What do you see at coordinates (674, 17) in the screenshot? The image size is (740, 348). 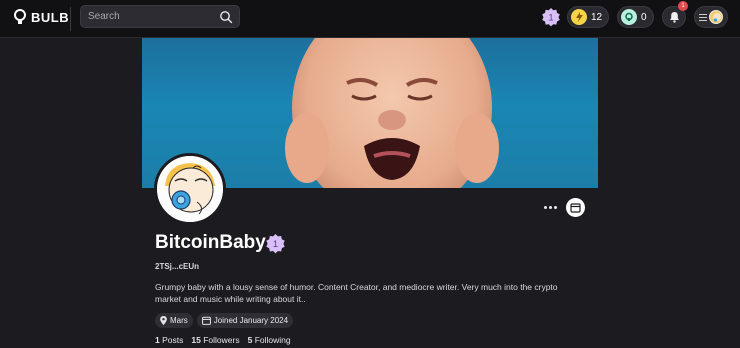 I see `bell-icon` at bounding box center [674, 17].